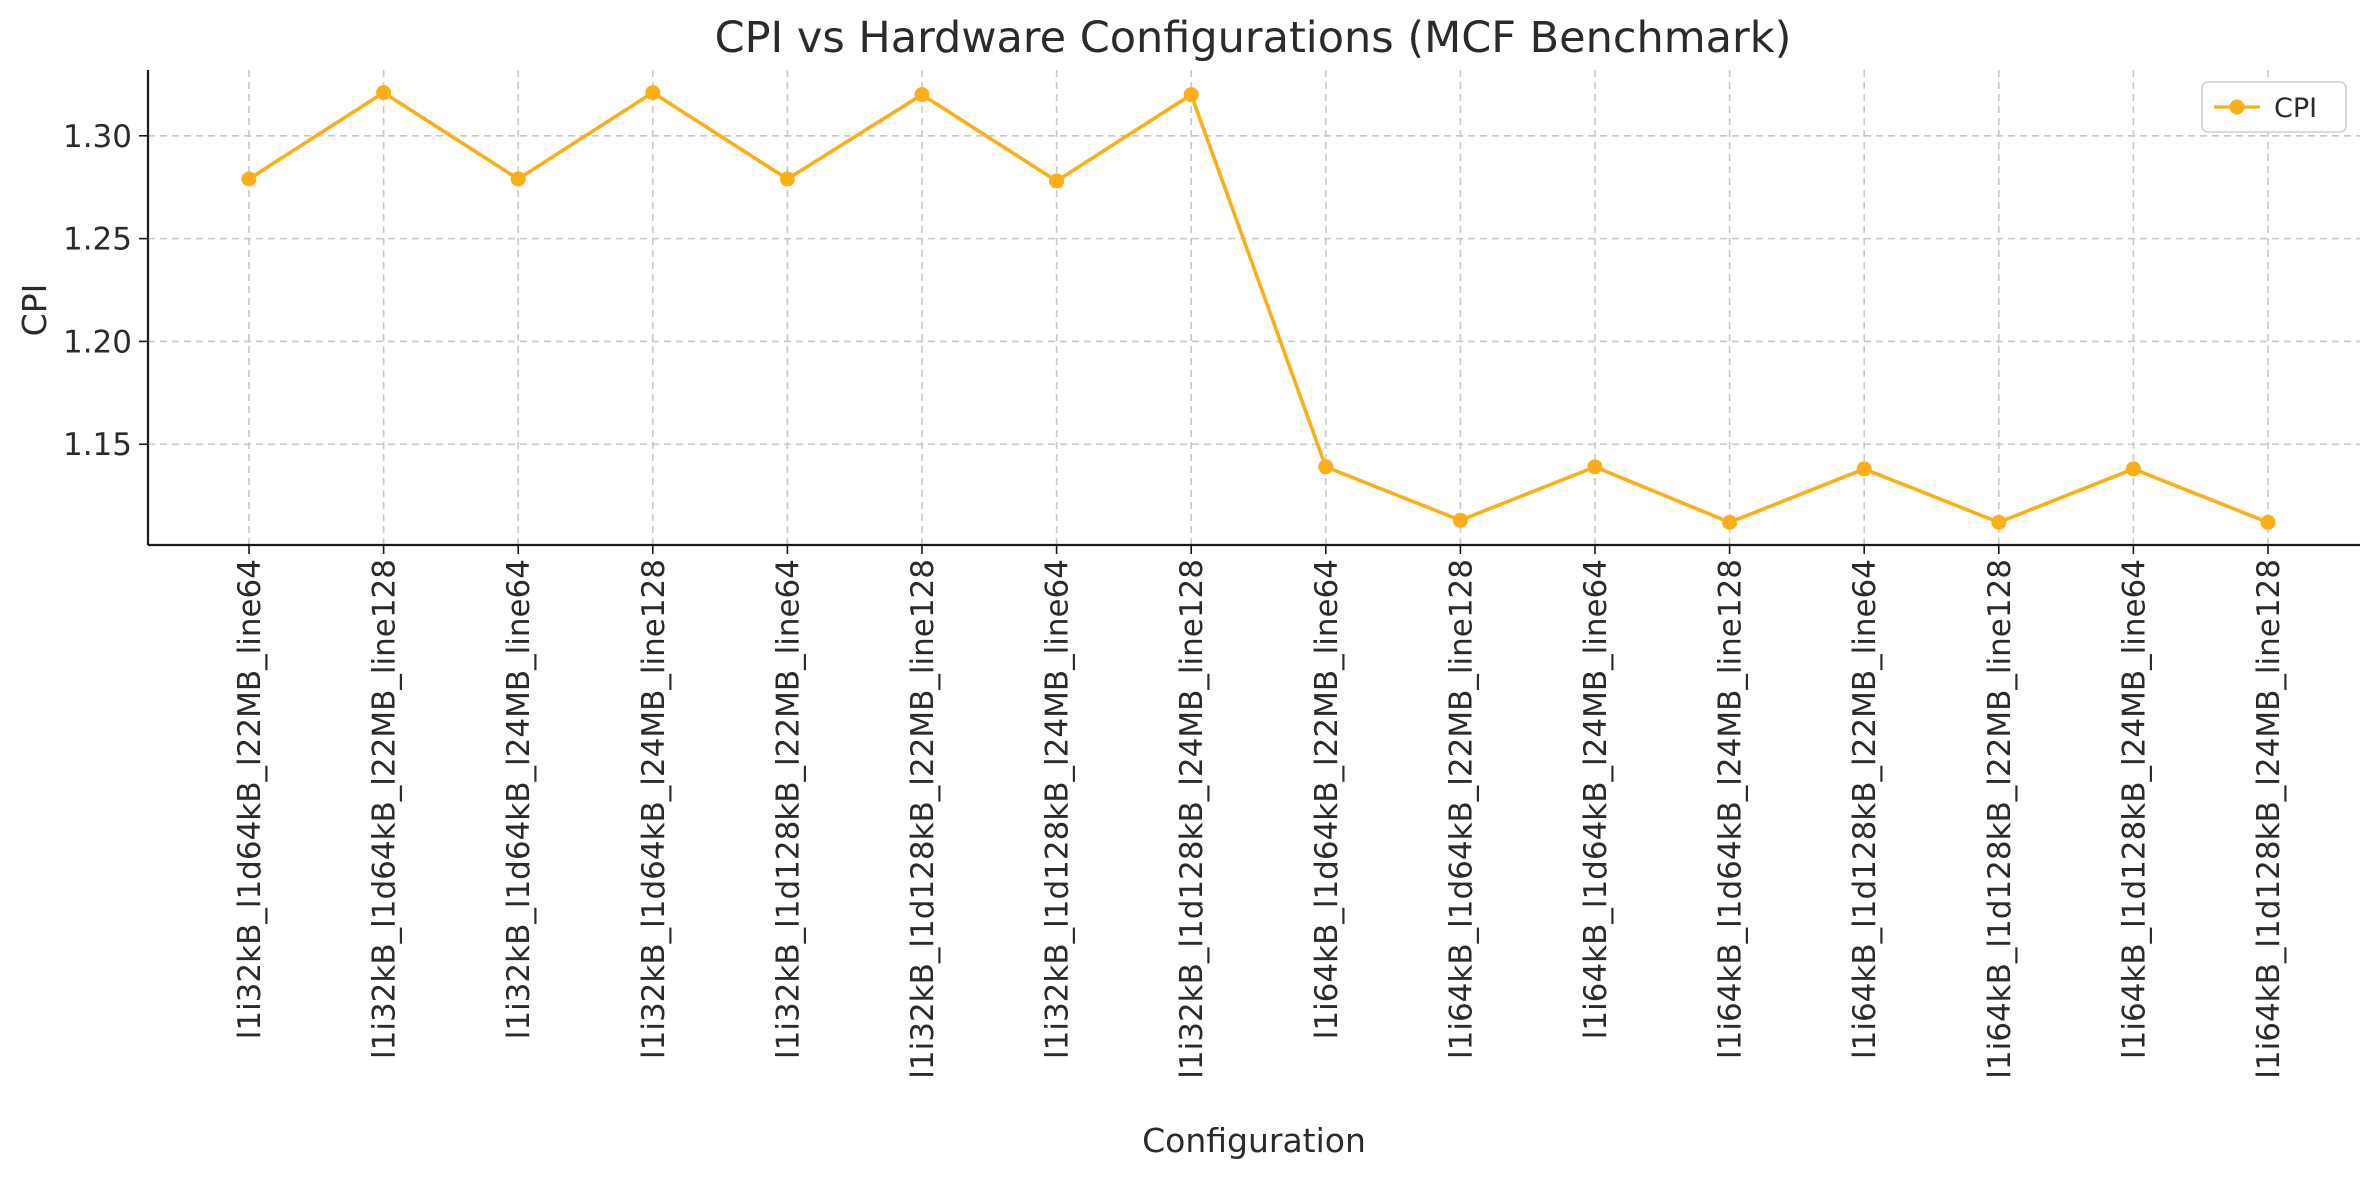  Describe the element at coordinates (250, 799) in the screenshot. I see `x-tick-label: l1i32kB_l1d64kB_l22MB_line64` at that location.